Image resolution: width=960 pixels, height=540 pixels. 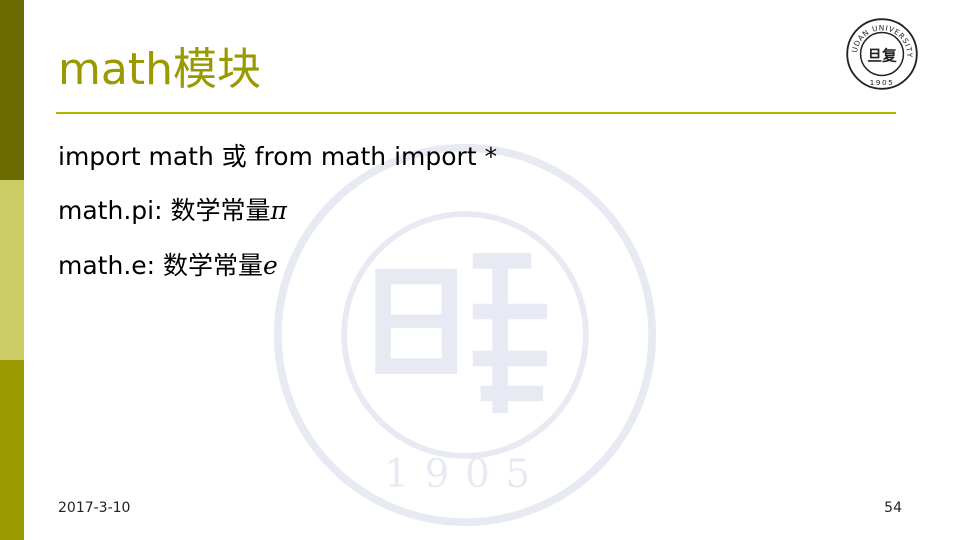 What do you see at coordinates (12, 450) in the screenshot?
I see `sidebar-block-bottom` at bounding box center [12, 450].